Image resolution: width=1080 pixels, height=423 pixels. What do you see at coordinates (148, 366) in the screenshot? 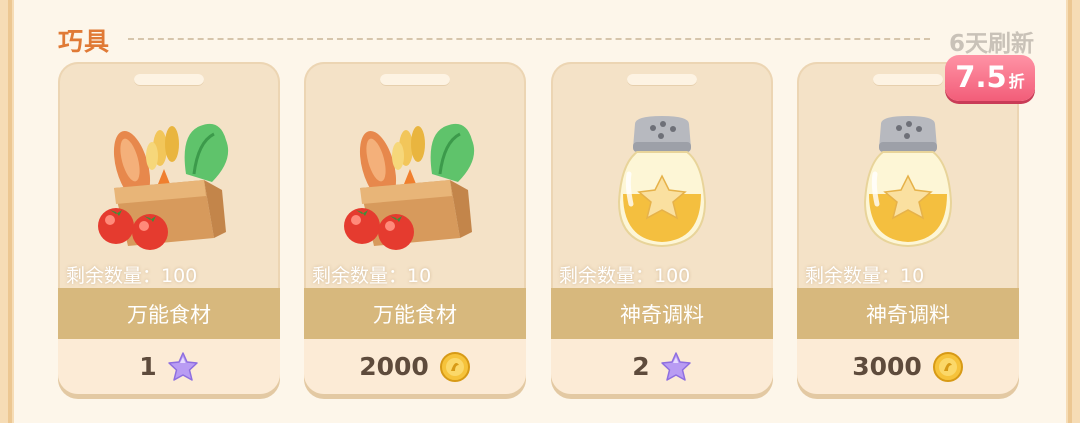
I see `price-value: 1` at bounding box center [148, 366].